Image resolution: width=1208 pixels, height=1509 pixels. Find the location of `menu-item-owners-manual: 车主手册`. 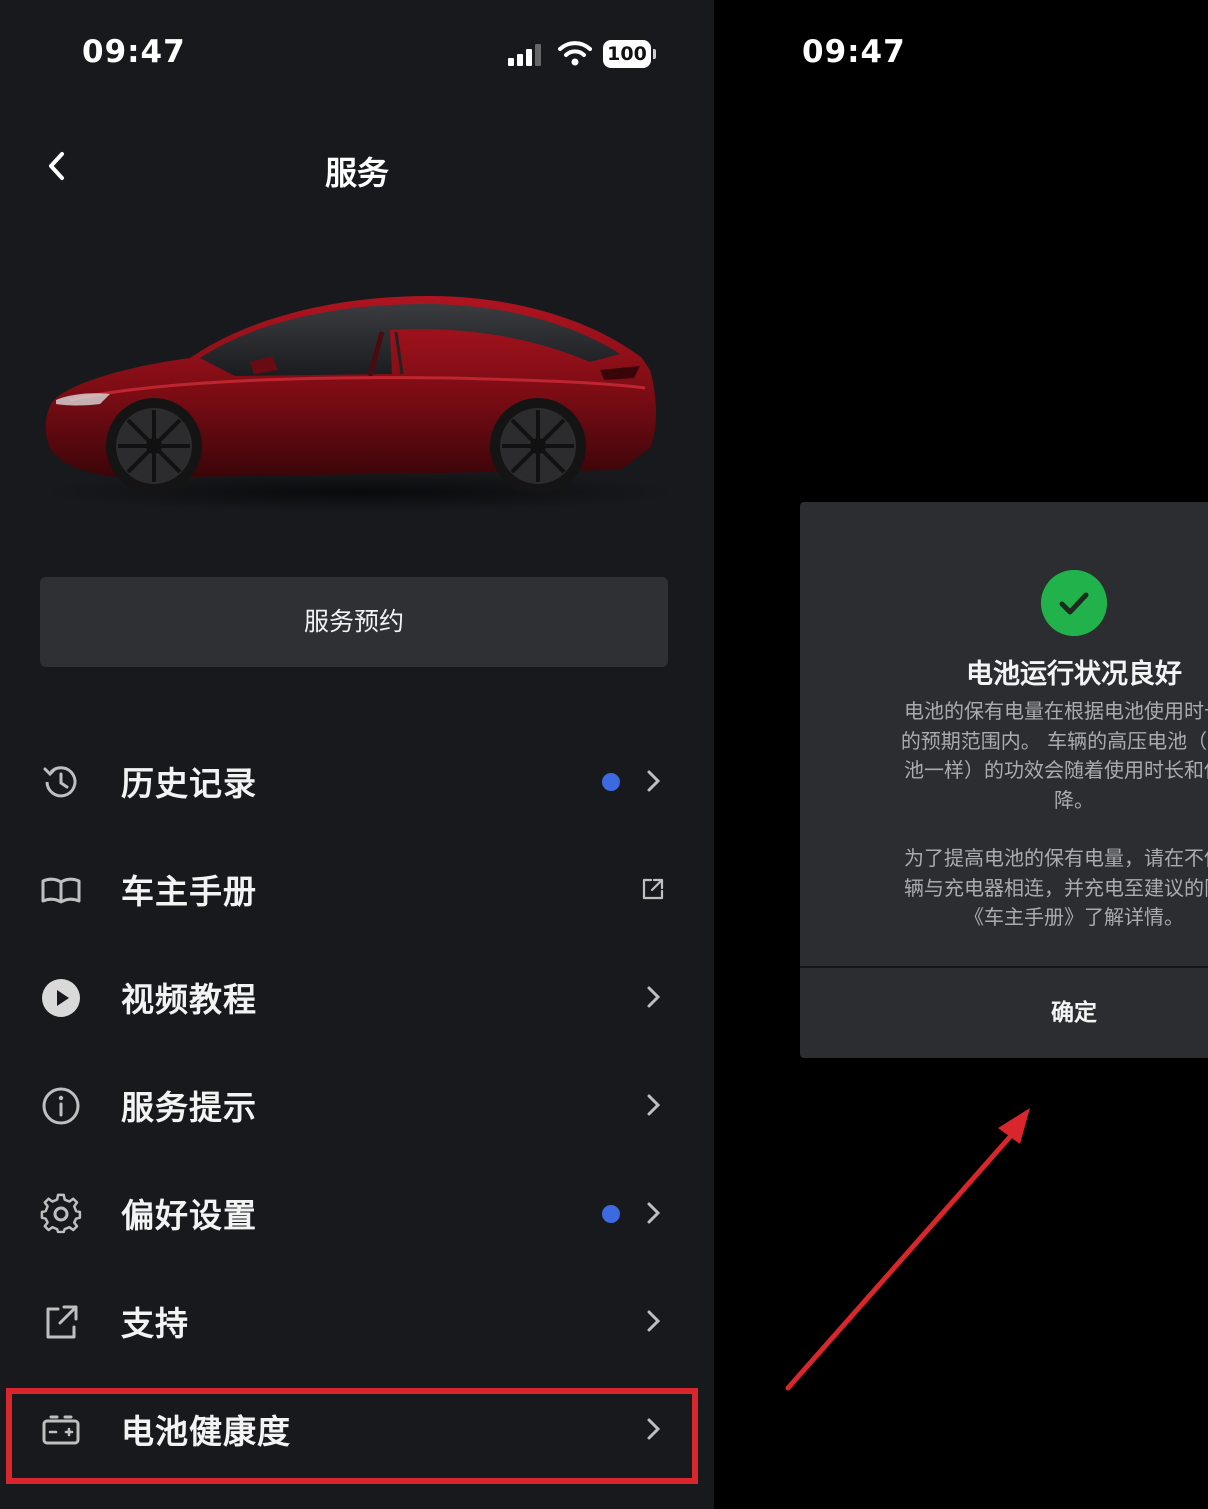

menu-item-owners-manual: 车主手册 is located at coordinates (357, 889).